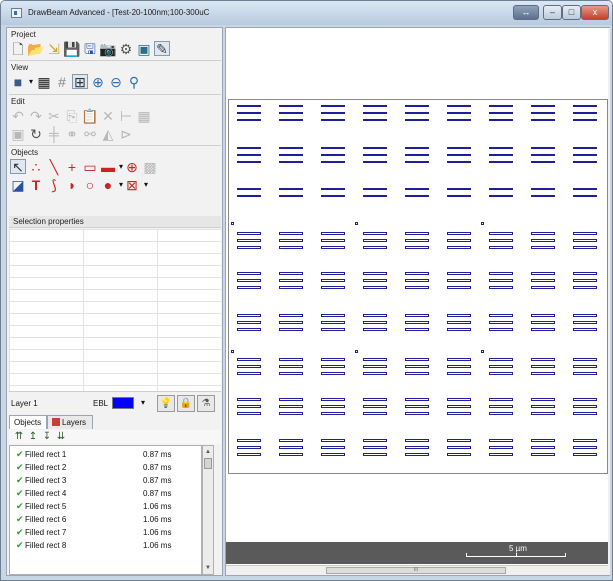  I want to click on lightbulb-icon: 💡, so click(166, 403).